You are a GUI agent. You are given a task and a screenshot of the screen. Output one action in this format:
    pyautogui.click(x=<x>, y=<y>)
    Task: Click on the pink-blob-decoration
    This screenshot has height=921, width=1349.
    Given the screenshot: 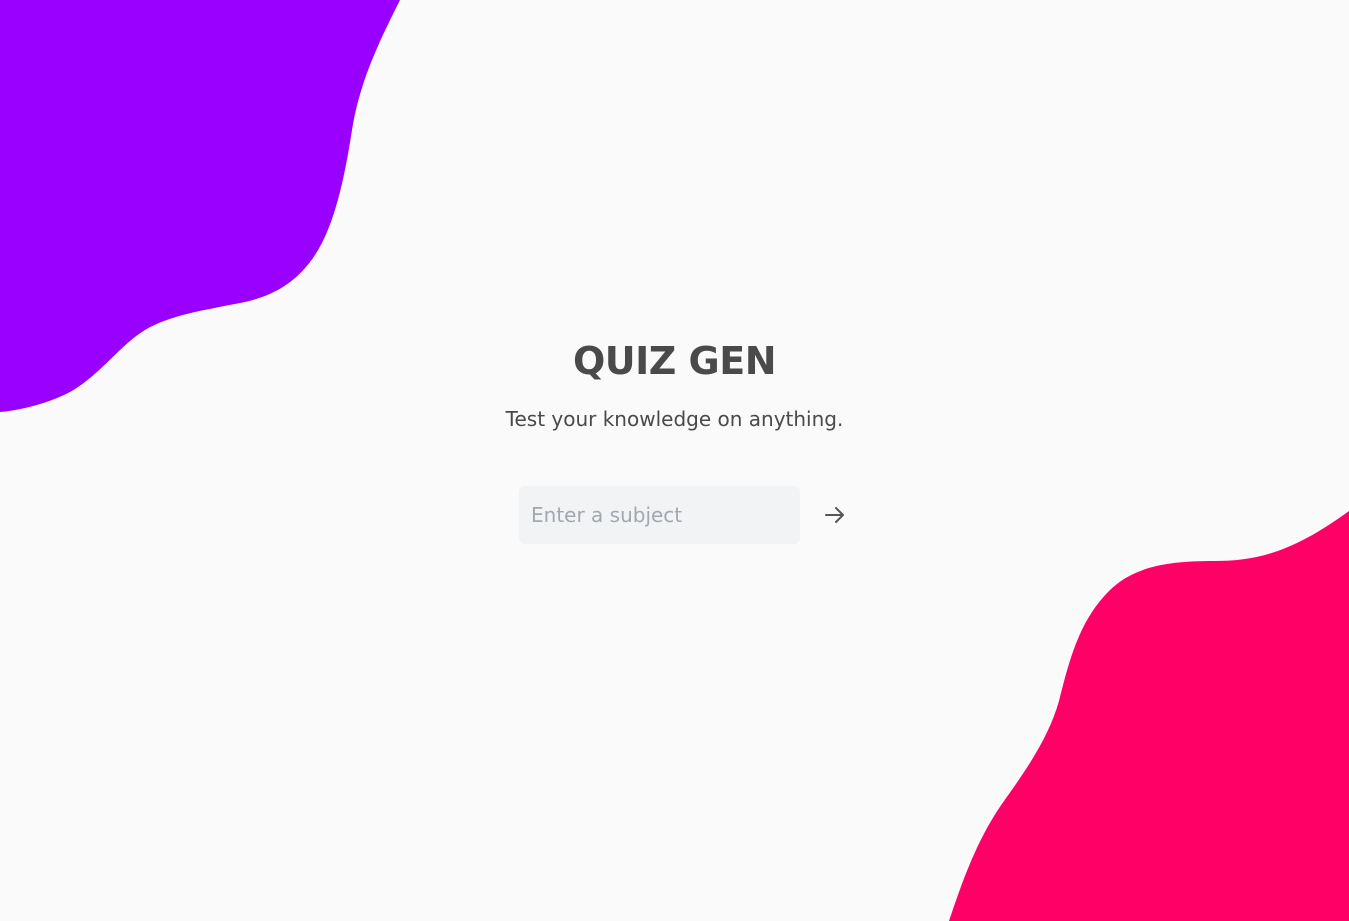 What is the action you would take?
    pyautogui.click(x=1149, y=716)
    